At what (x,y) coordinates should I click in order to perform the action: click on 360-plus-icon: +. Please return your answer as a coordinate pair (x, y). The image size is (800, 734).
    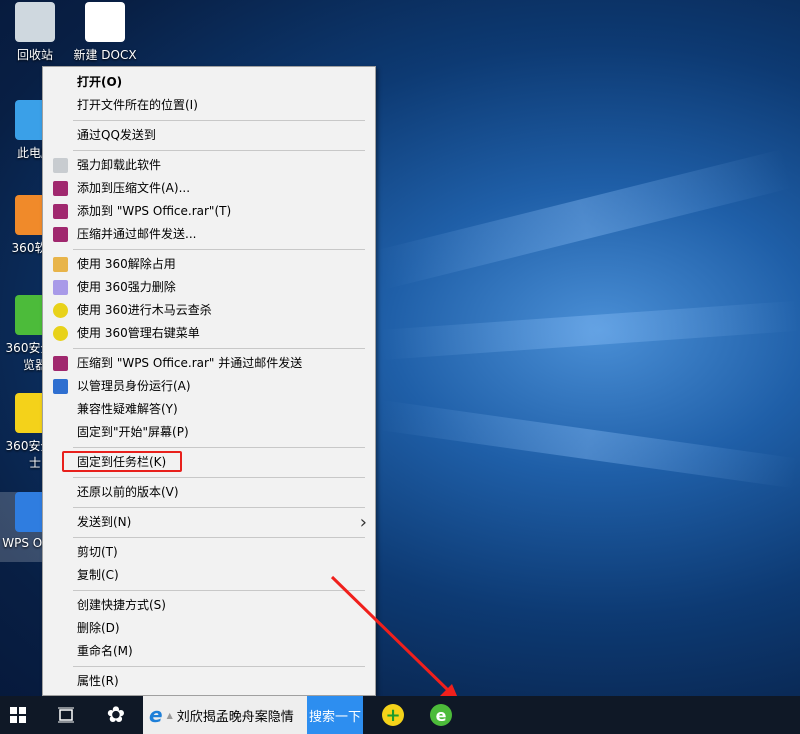
    Looking at the image, I should click on (393, 715).